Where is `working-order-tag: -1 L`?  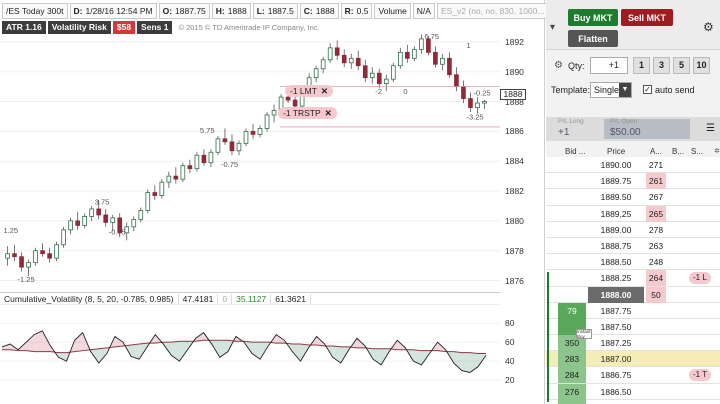
working-order-tag: -1 L is located at coordinates (700, 278).